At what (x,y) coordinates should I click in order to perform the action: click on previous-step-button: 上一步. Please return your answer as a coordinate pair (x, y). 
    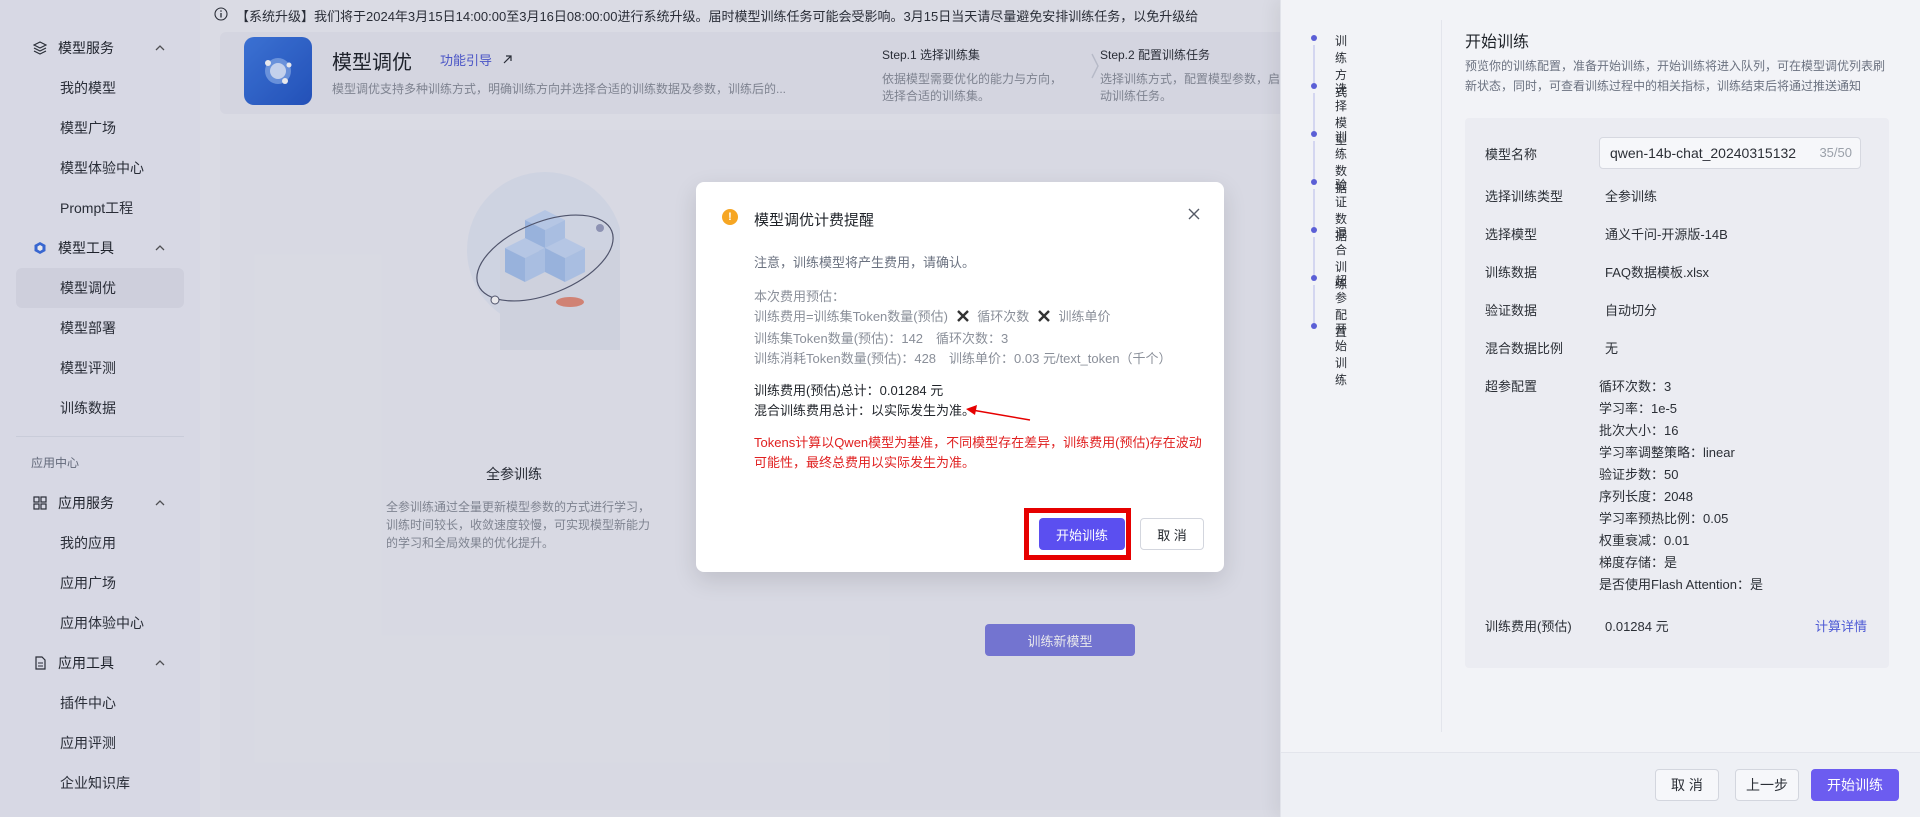
    Looking at the image, I should click on (1767, 785).